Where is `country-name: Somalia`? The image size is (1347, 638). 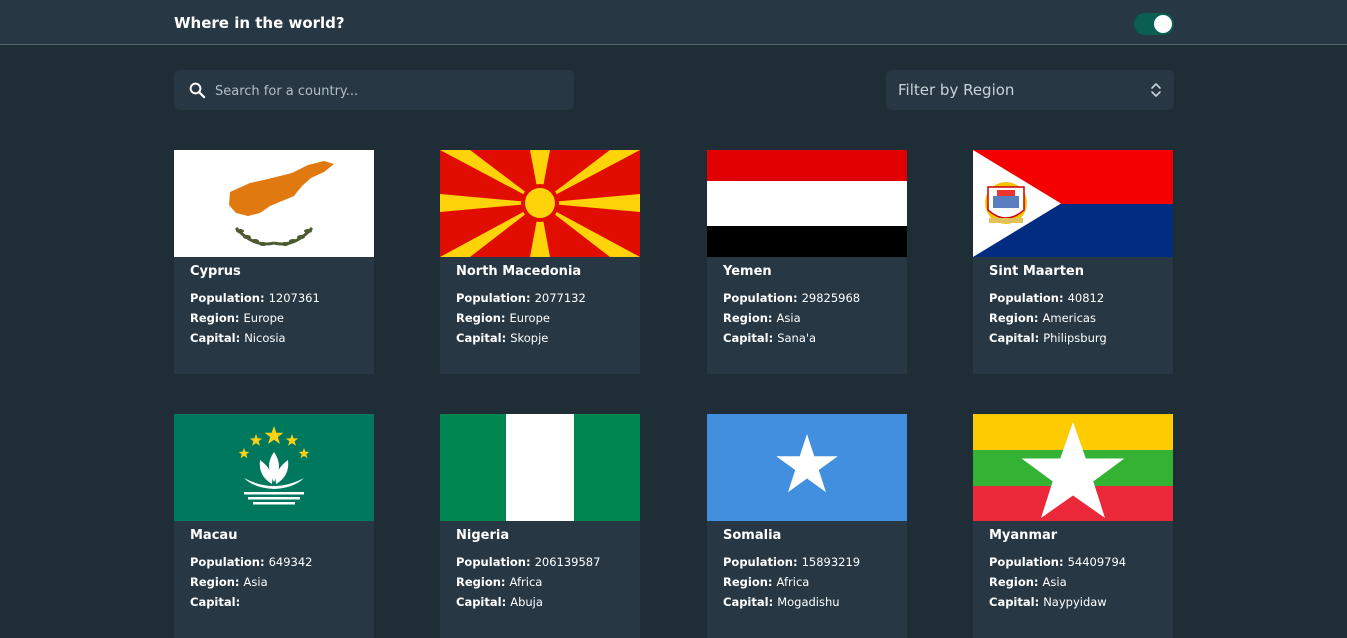 country-name: Somalia is located at coordinates (752, 535).